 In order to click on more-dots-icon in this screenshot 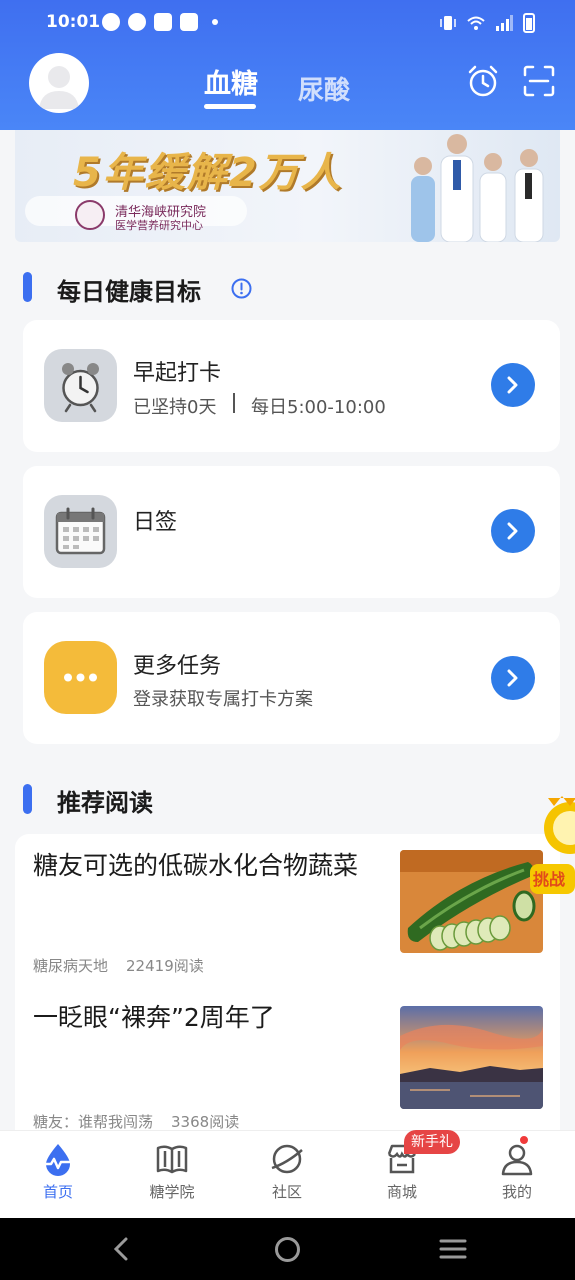, I will do `click(80, 677)`.